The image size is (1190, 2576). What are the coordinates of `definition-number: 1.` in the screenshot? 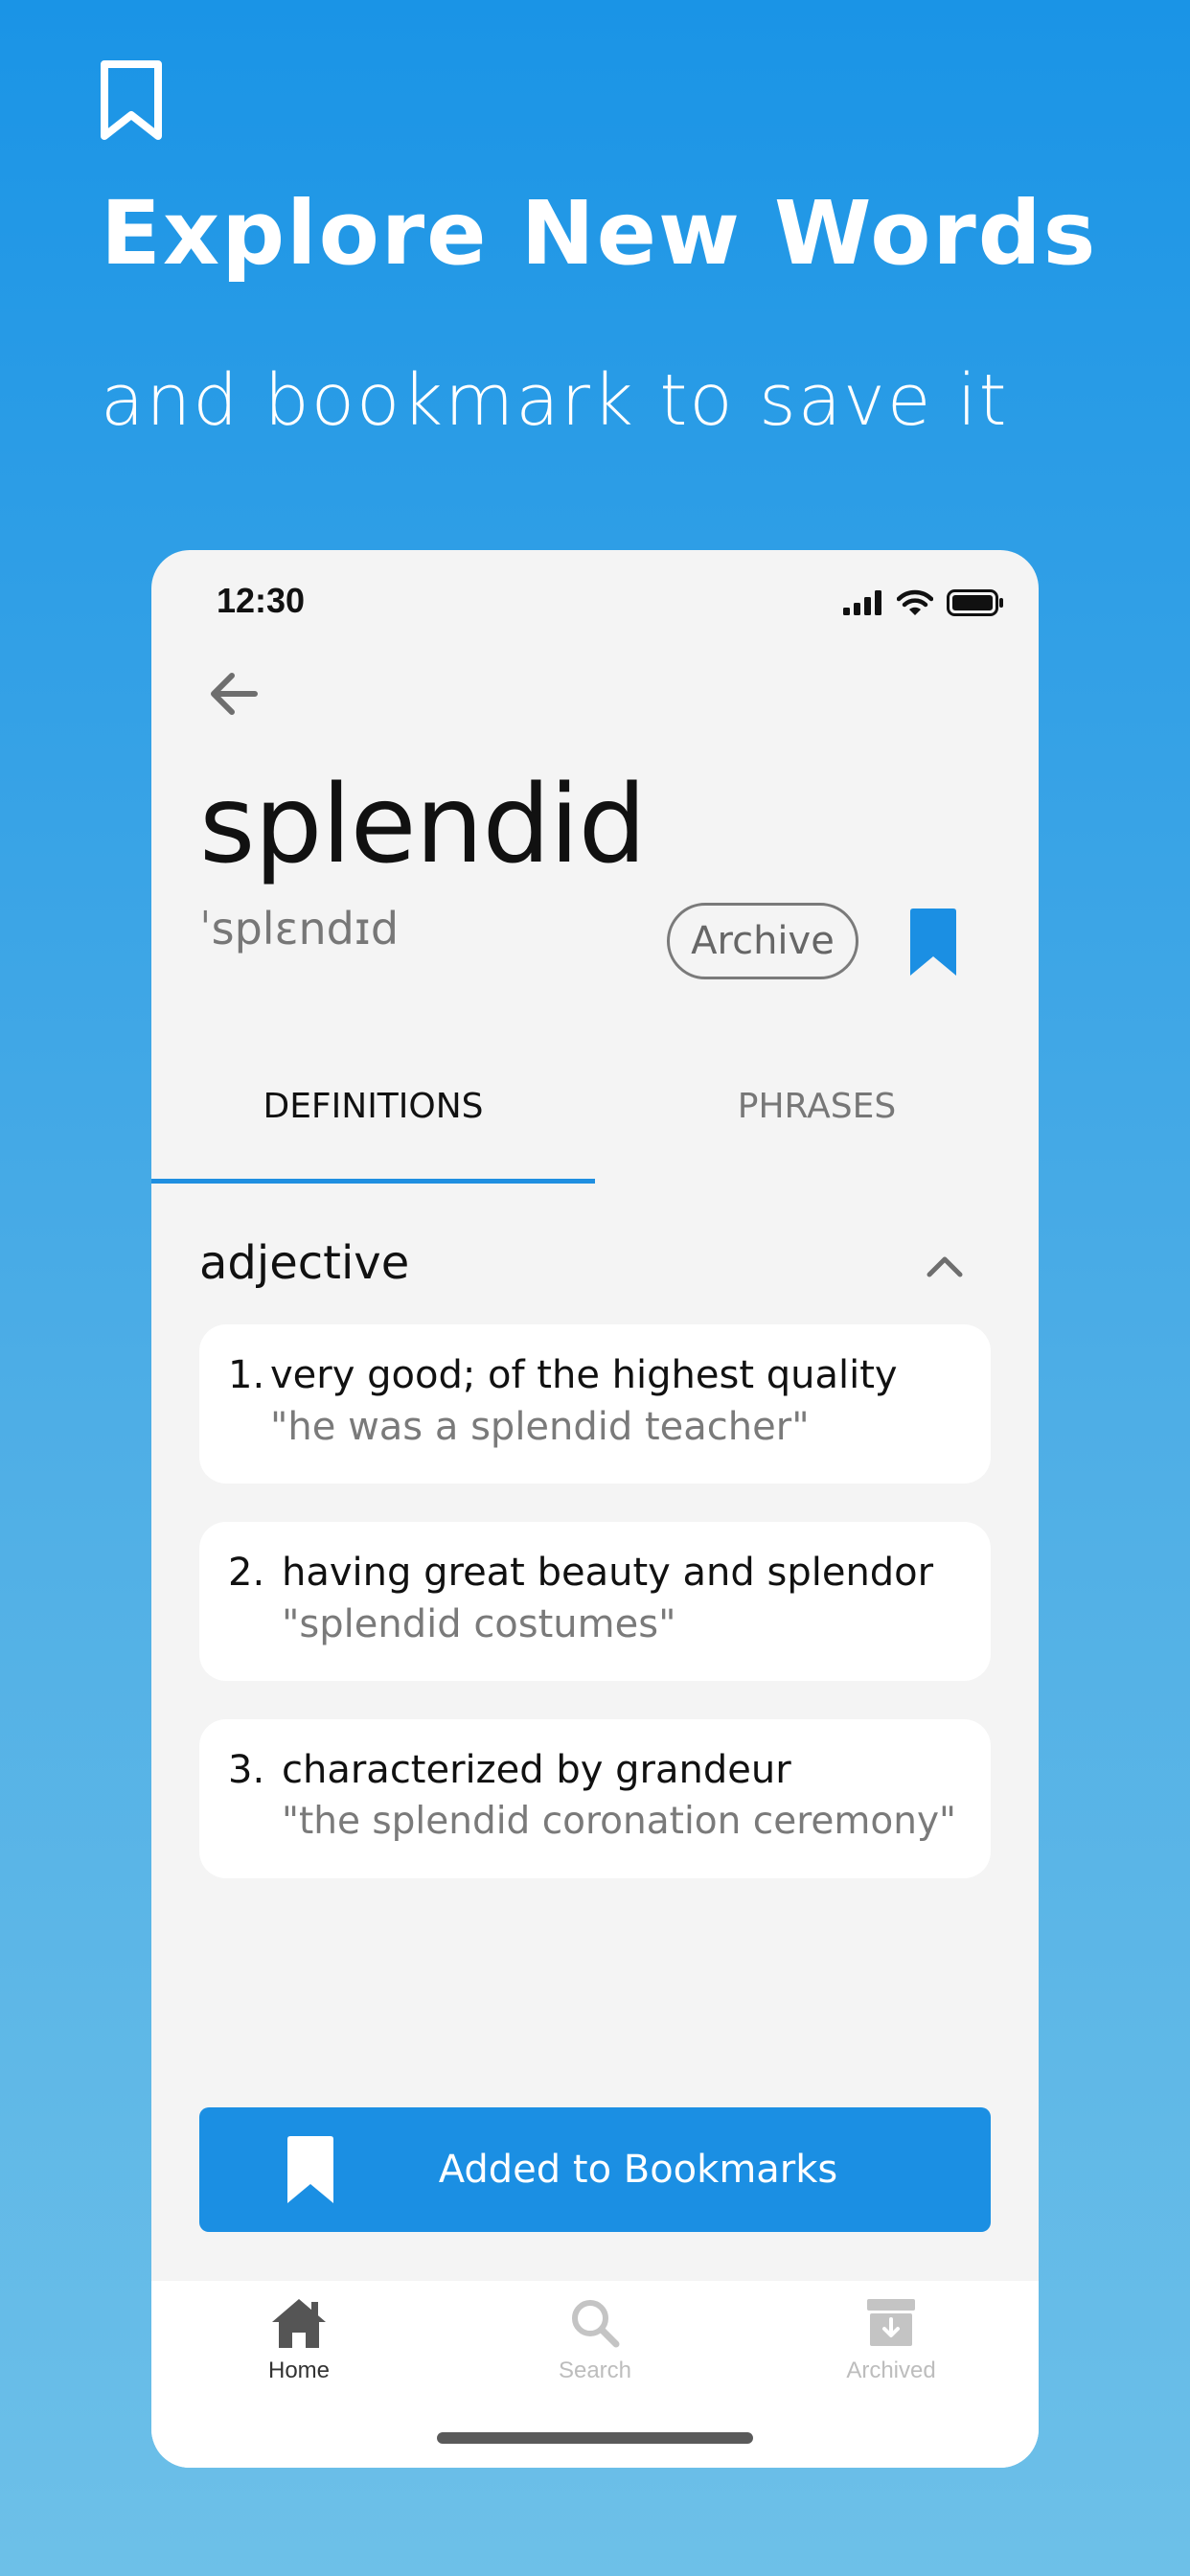 It's located at (247, 1375).